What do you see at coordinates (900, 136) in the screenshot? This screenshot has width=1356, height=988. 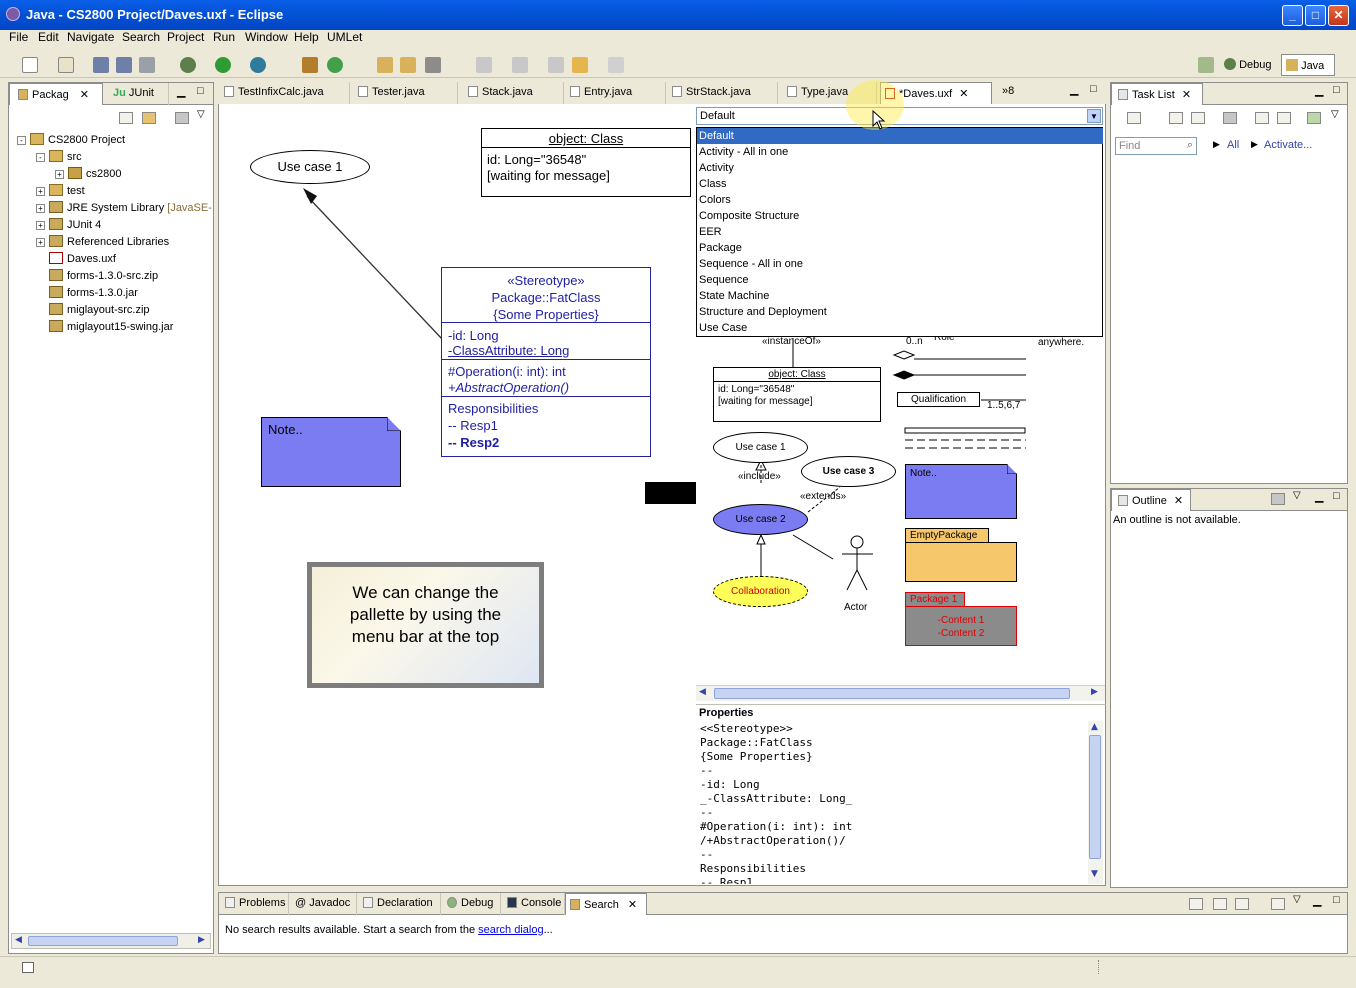 I see `palette-option-default: Default` at bounding box center [900, 136].